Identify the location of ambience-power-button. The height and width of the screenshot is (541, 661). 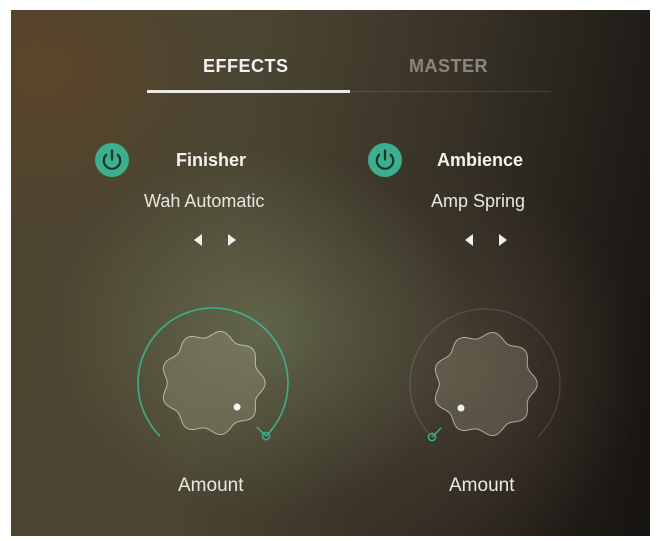
(385, 160).